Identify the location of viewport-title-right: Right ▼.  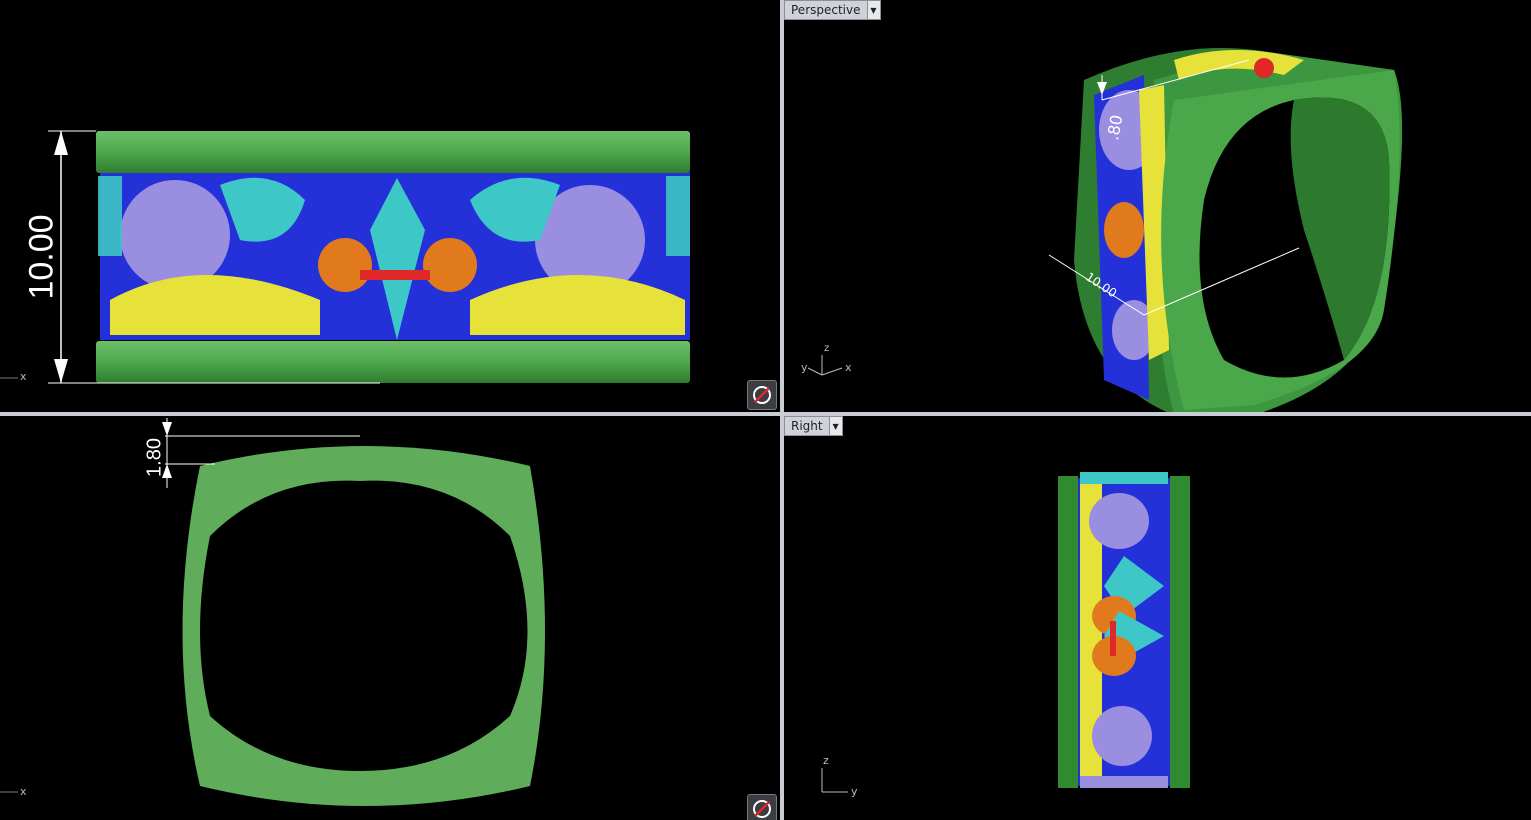
(813, 426).